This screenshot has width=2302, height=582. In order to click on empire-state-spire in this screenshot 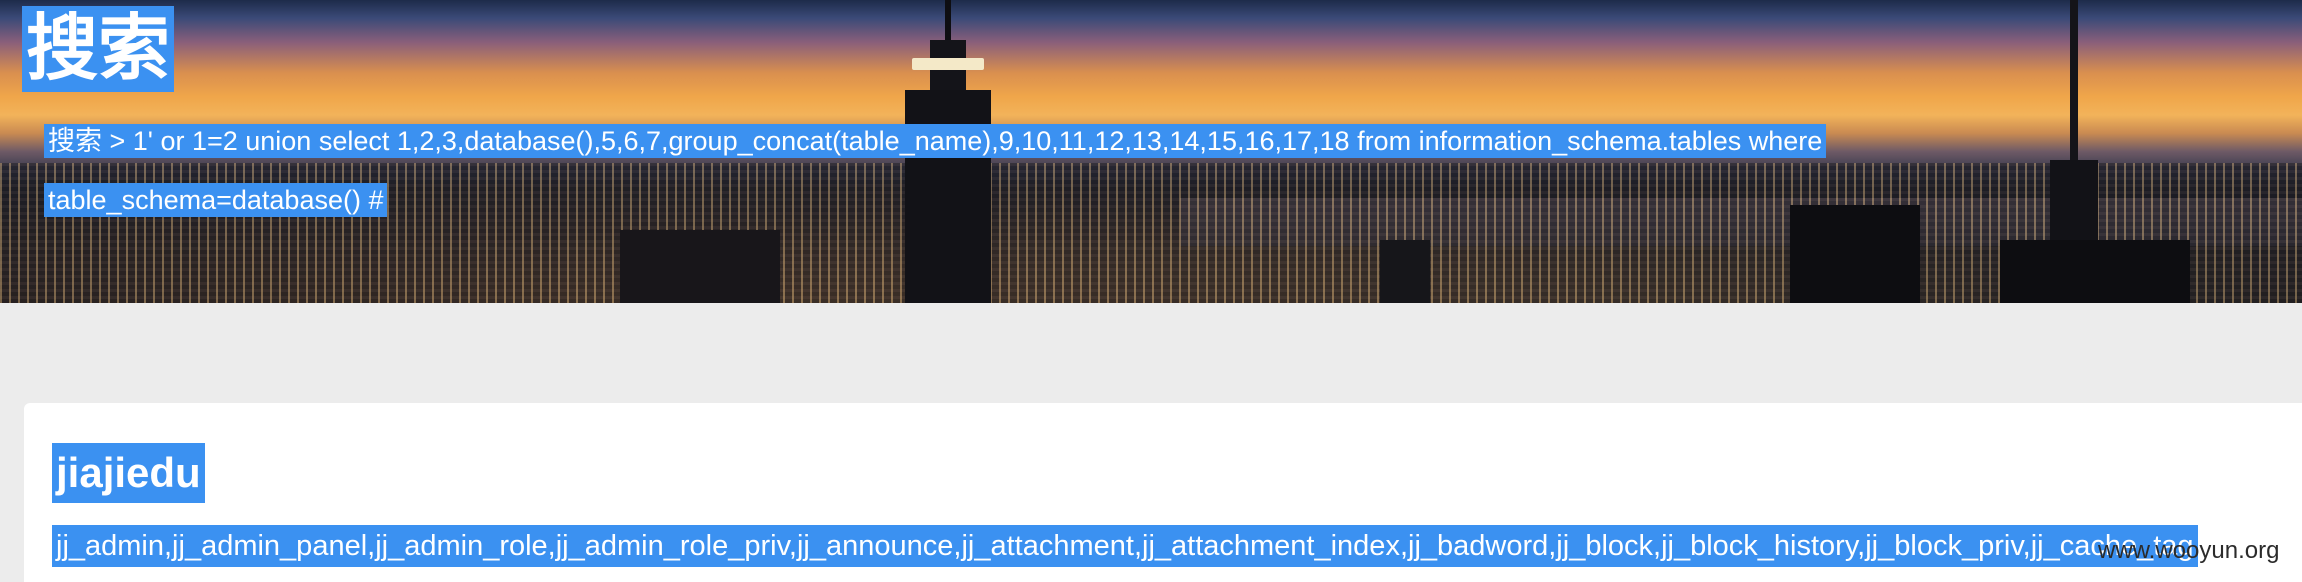, I will do `click(948, 21)`.